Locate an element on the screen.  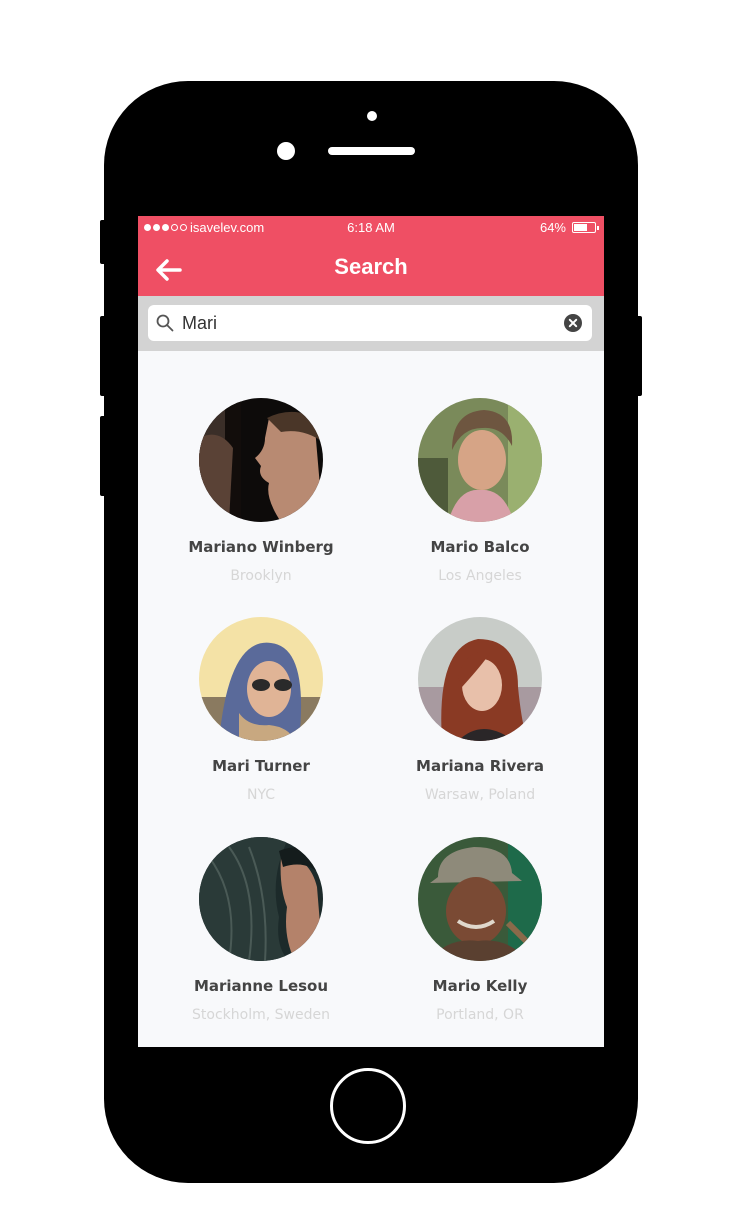
result-card: Mari Turner NYC is located at coordinates (261, 710).